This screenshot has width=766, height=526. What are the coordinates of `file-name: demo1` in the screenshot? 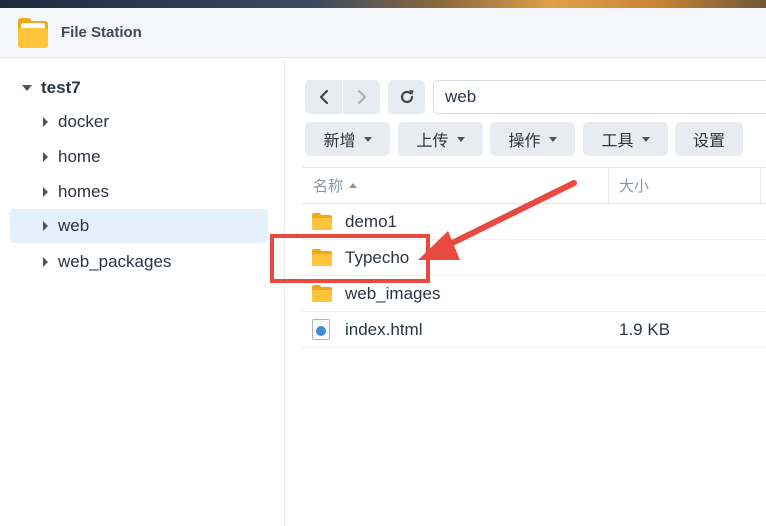 It's located at (371, 221).